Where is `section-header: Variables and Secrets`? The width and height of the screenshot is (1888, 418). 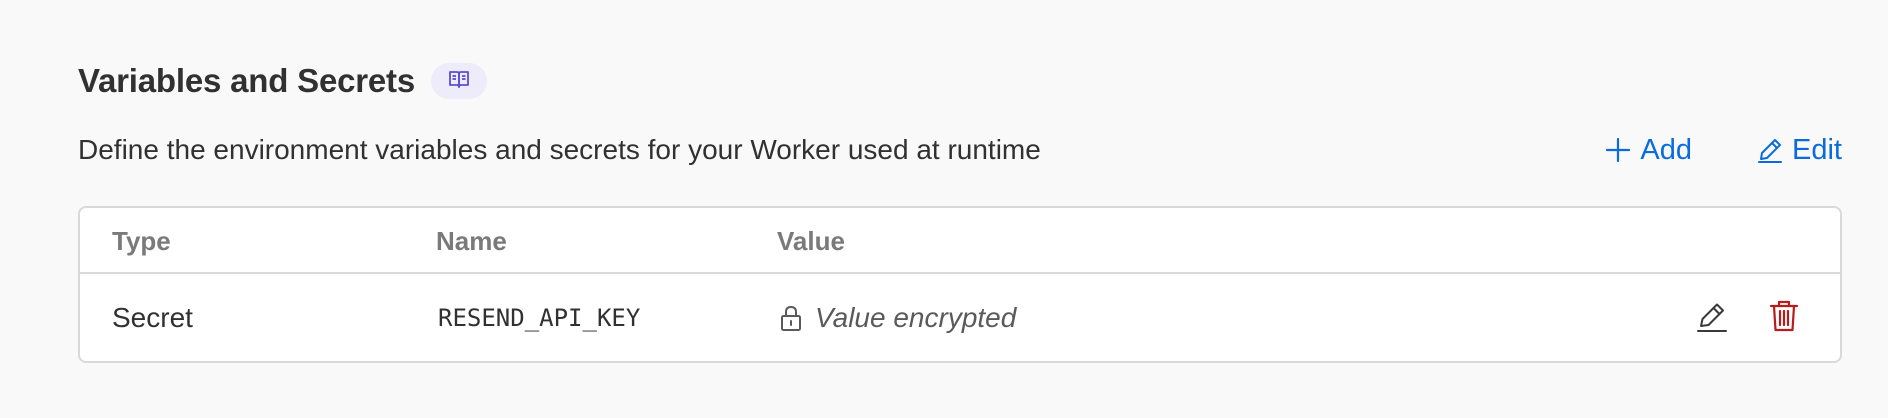
section-header: Variables and Secrets is located at coordinates (282, 81).